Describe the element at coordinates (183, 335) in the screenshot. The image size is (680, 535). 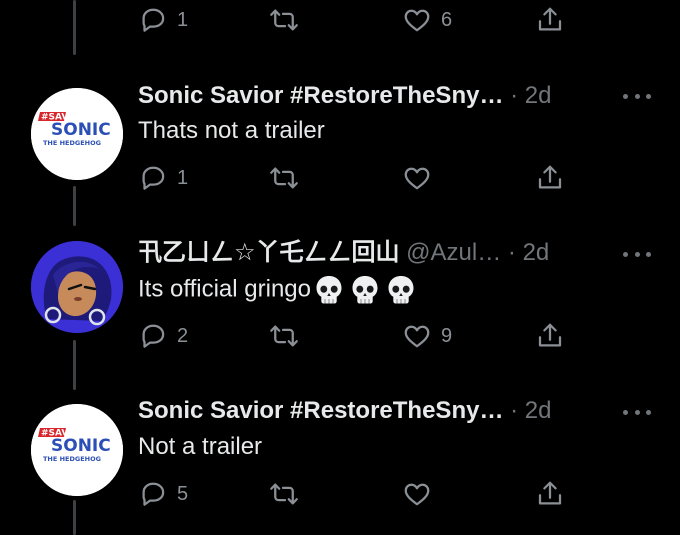
I see `reply-count: 2` at that location.